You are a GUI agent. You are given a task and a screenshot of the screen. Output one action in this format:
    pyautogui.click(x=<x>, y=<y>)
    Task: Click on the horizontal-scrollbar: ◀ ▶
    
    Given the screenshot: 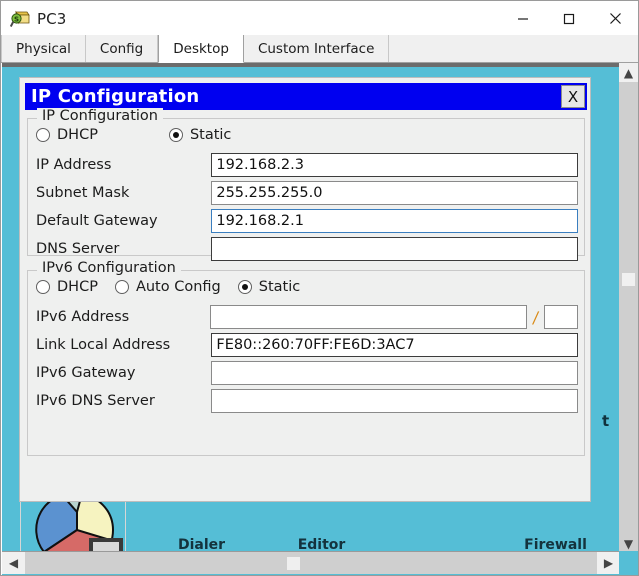 What is the action you would take?
    pyautogui.click(x=311, y=562)
    